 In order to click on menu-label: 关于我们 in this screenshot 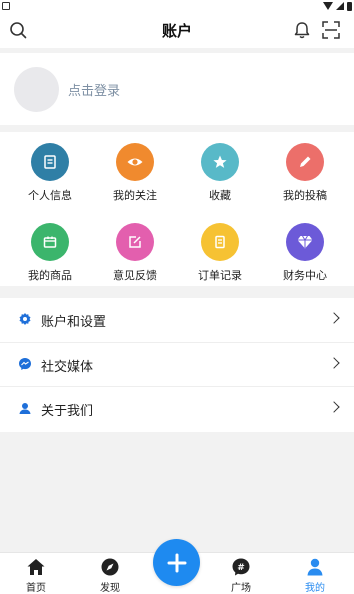, I will do `click(67, 411)`.